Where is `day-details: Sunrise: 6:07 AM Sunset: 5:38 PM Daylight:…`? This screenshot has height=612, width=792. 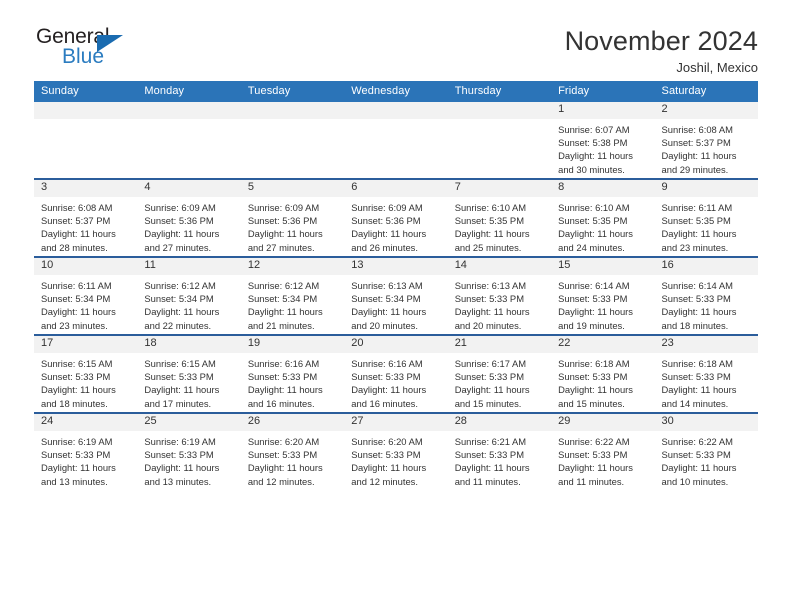
day-details: Sunrise: 6:07 AM Sunset: 5:38 PM Daylight:… is located at coordinates (602, 147).